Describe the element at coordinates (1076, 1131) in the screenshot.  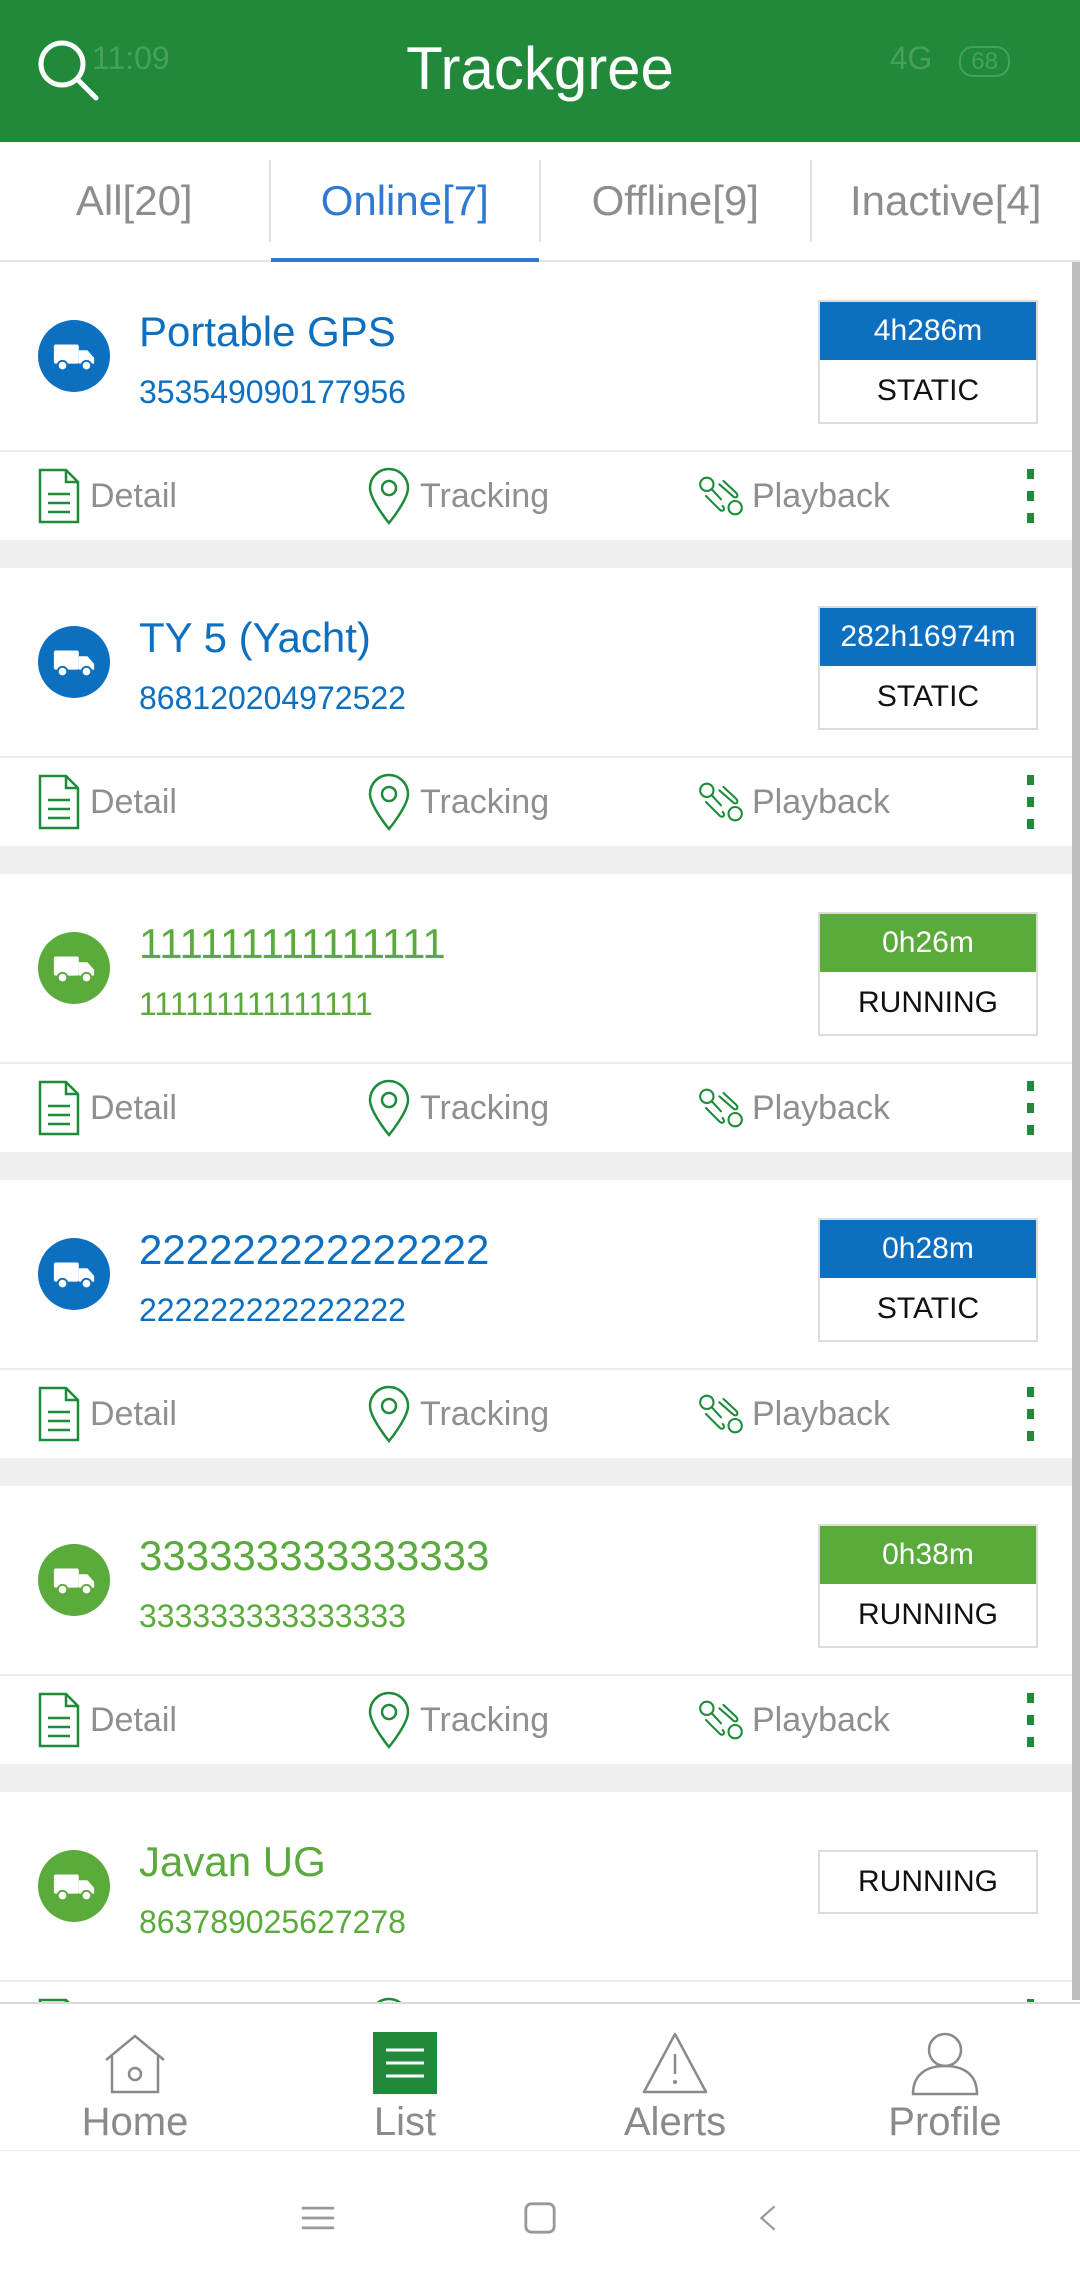
I see `list-scrollbar` at that location.